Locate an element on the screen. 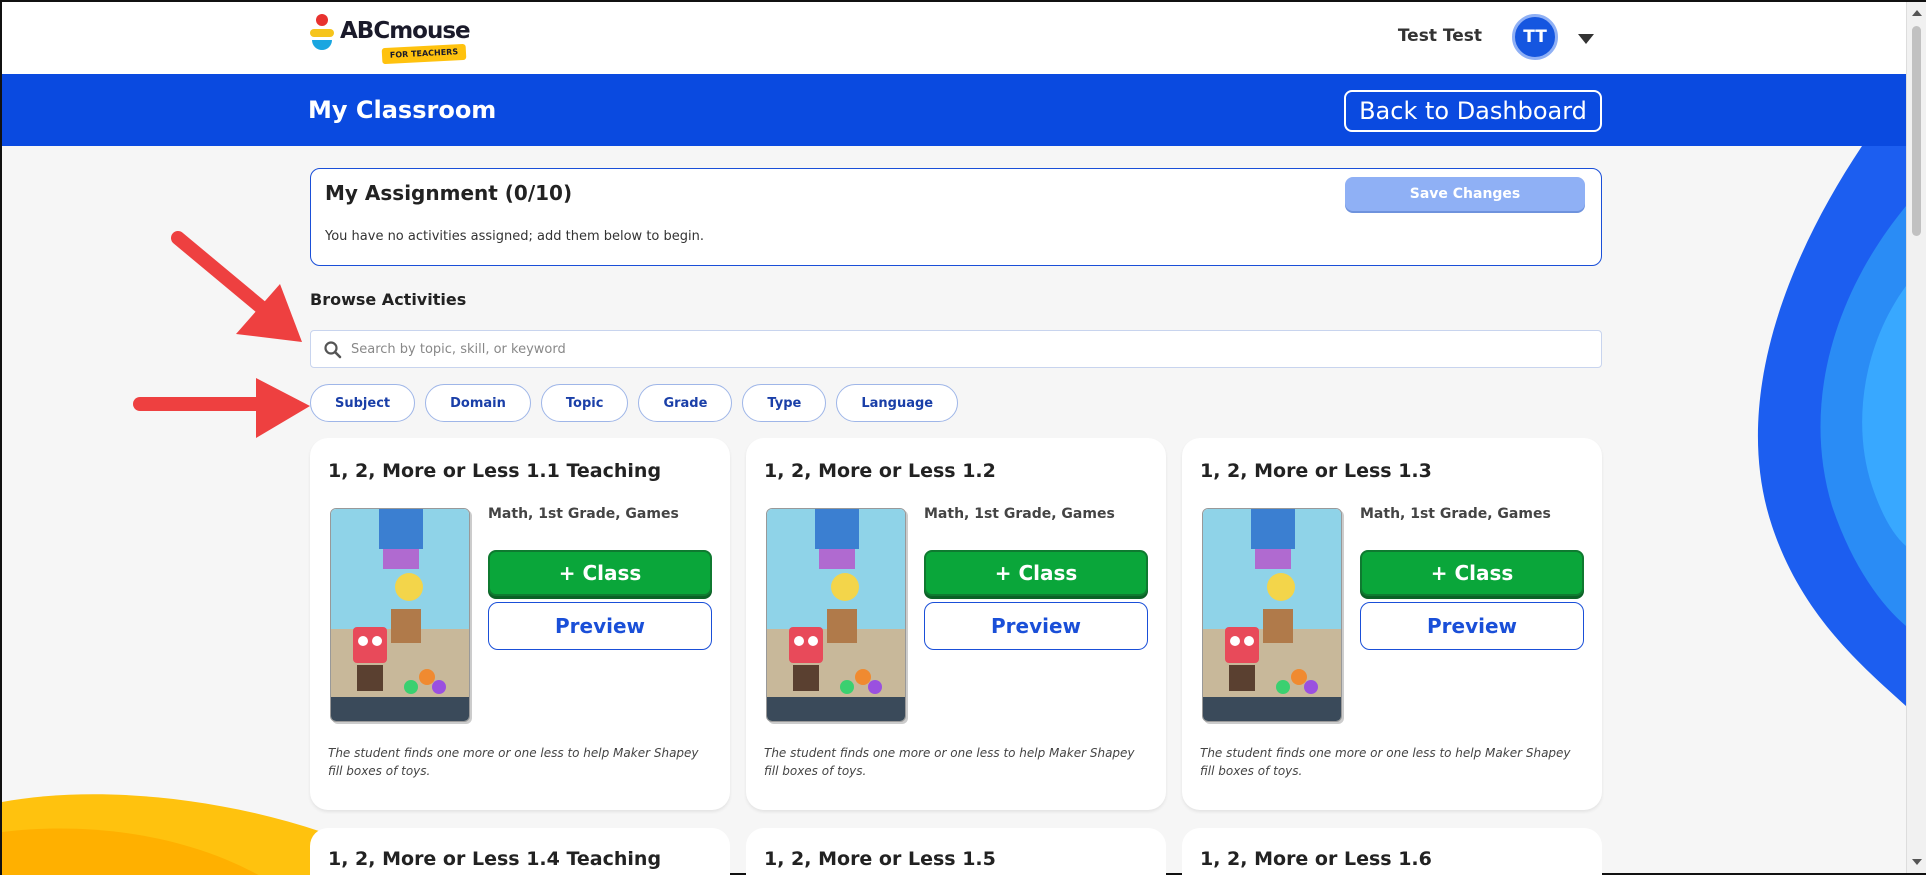 Image resolution: width=1926 pixels, height=875 pixels. abcmouse-logo: ABCmouse FOR TEACHERS is located at coordinates (389, 40).